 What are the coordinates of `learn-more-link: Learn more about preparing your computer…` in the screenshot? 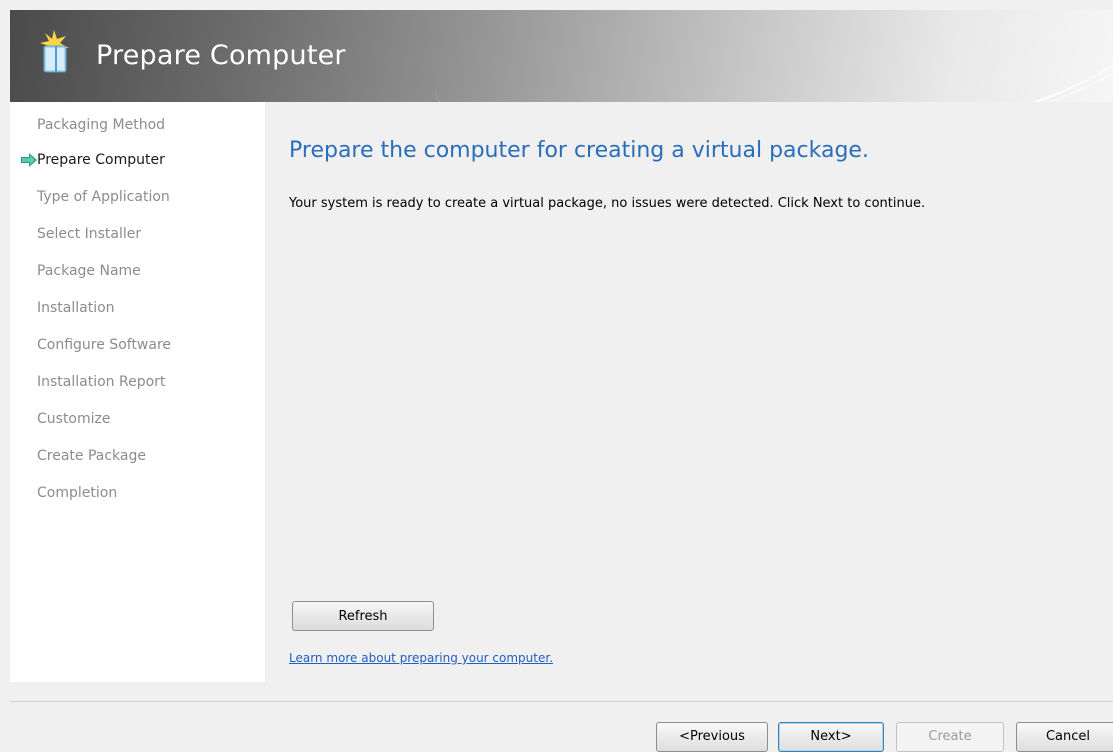 It's located at (421, 658).